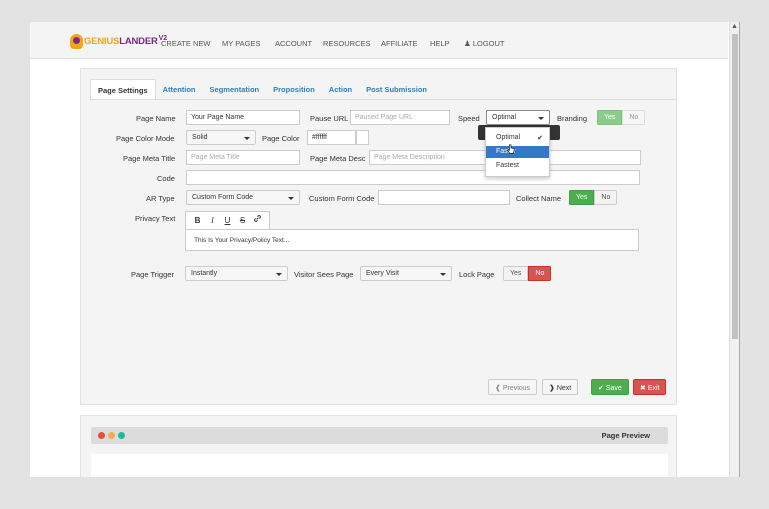  What do you see at coordinates (513, 387) in the screenshot?
I see `previous-button: ❰ Previous` at bounding box center [513, 387].